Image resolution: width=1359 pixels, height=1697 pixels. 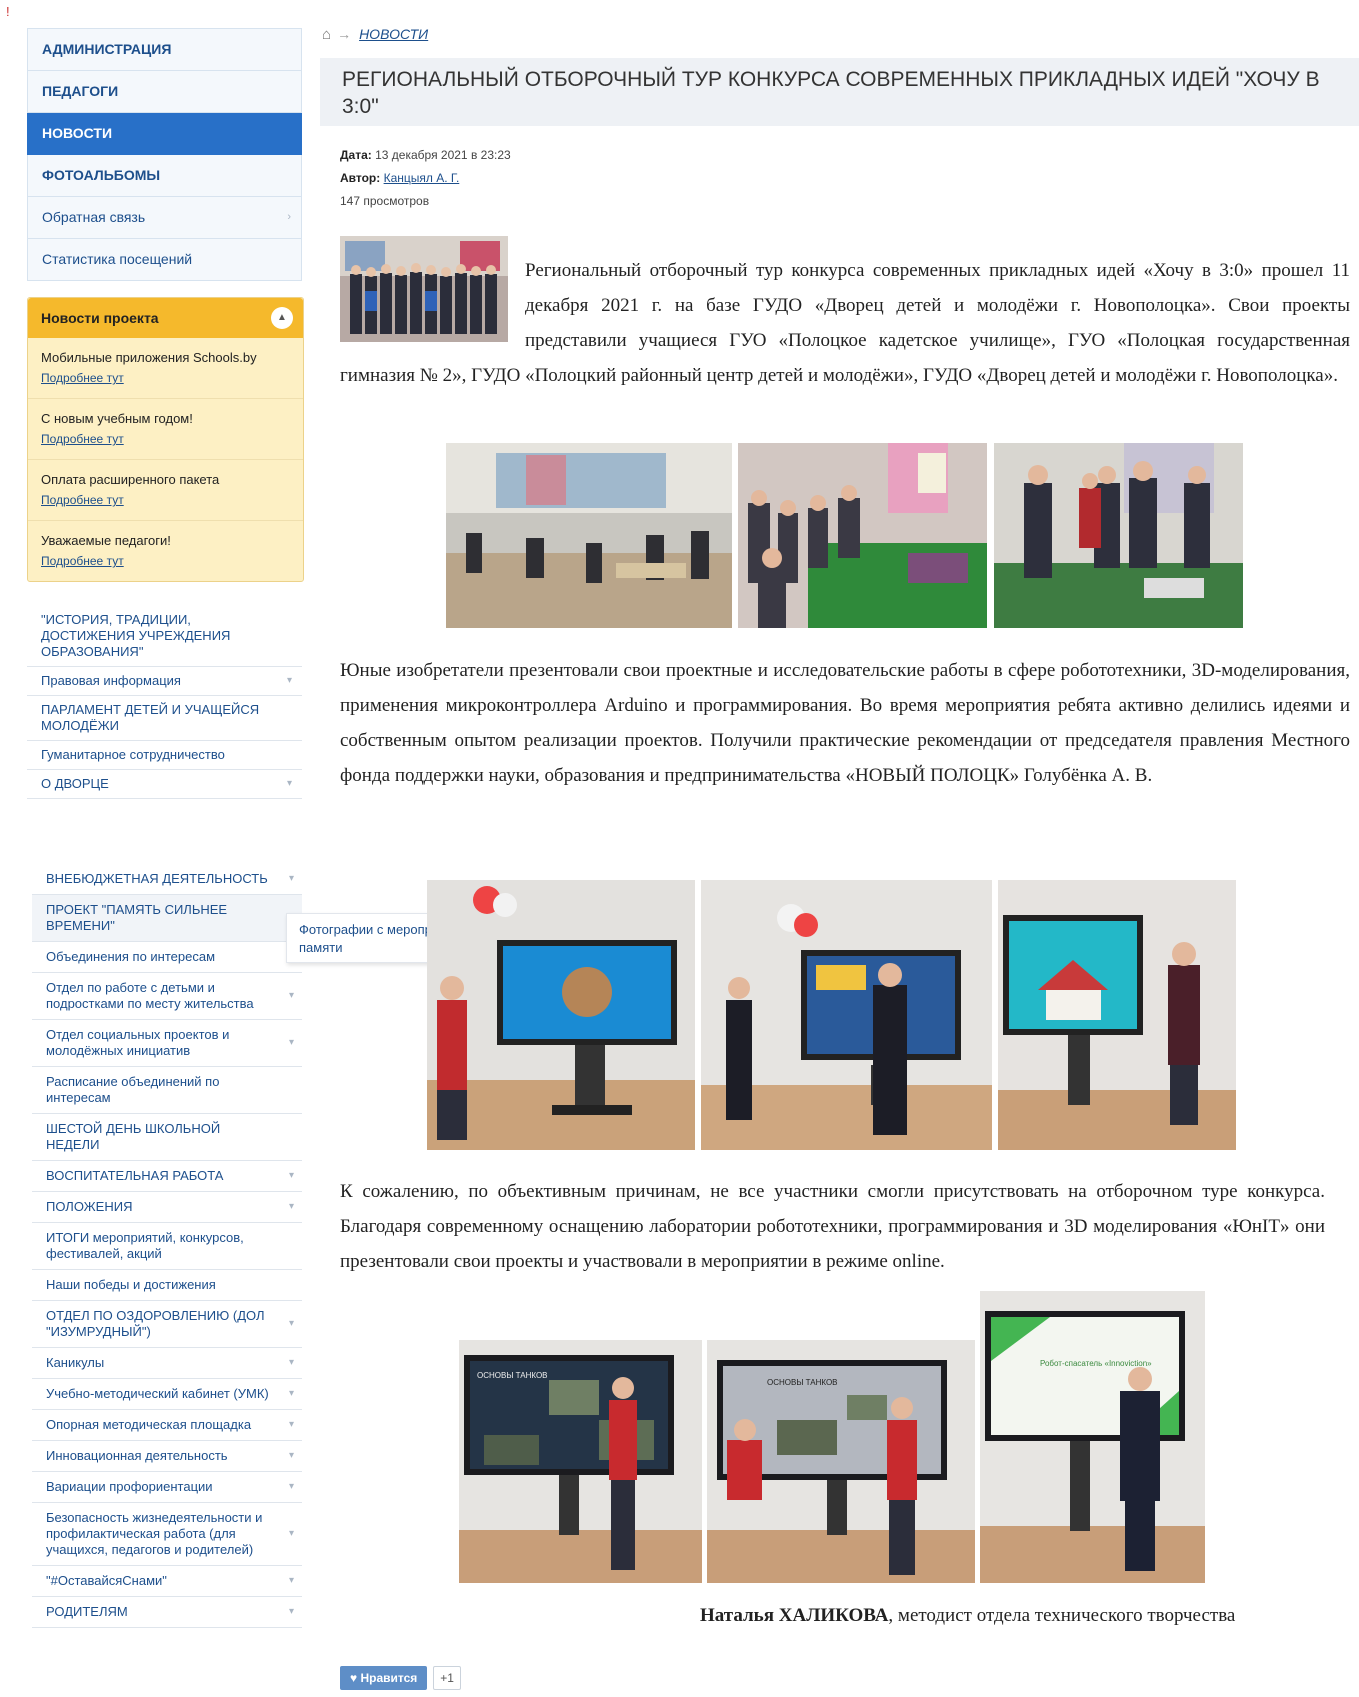 What do you see at coordinates (131, 1284) in the screenshot?
I see `sidebar-item-label: Наши победы и достижения` at bounding box center [131, 1284].